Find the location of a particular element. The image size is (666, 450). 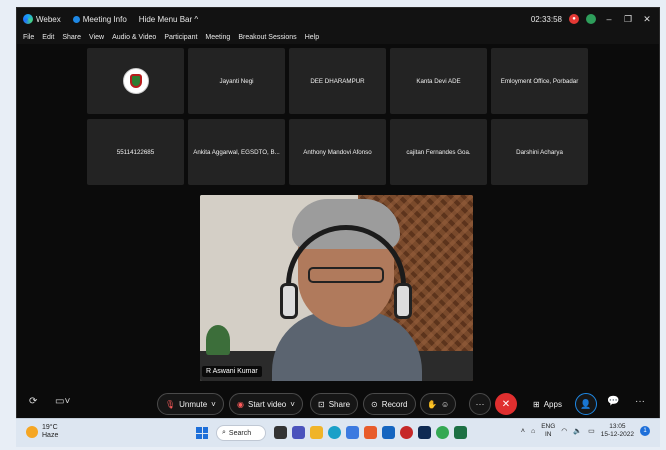

store-icon is located at coordinates (352, 432).